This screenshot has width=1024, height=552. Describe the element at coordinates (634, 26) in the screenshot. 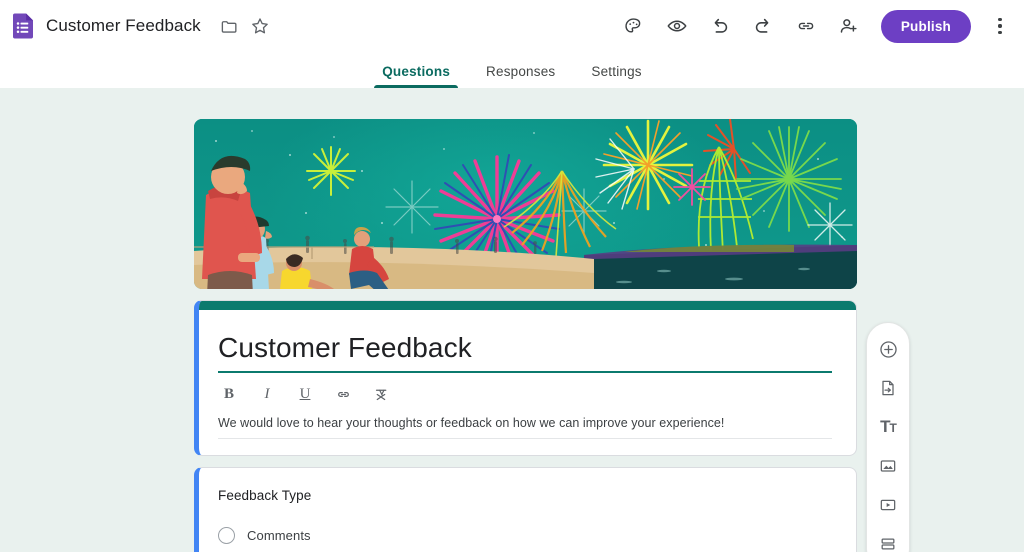

I see `palette-icon` at that location.